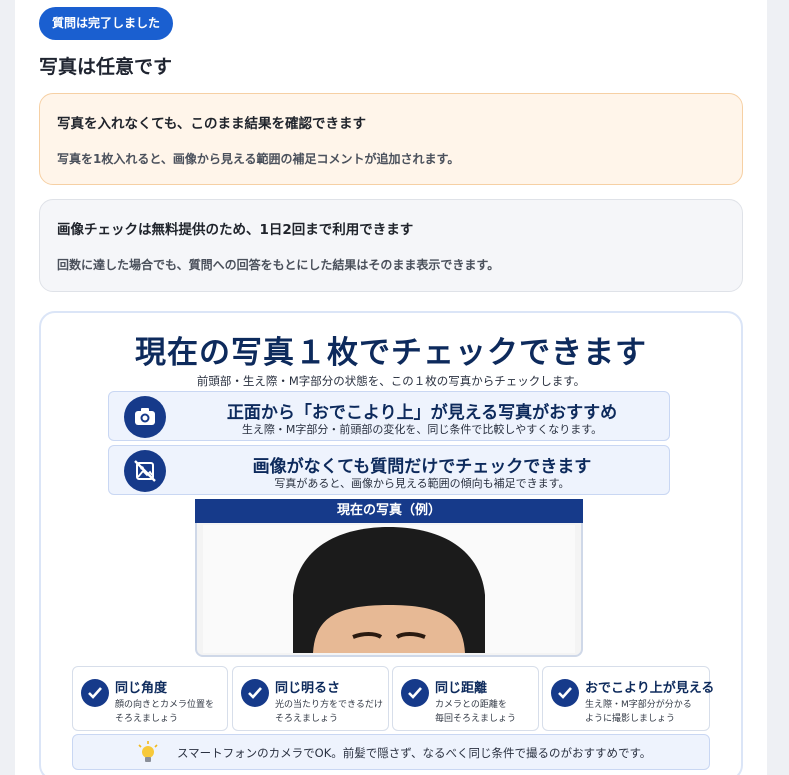 Image resolution: width=789 pixels, height=775 pixels. I want to click on tip-heading: 正面から「おでこより上」が見える写真がおすすめ, so click(422, 413).